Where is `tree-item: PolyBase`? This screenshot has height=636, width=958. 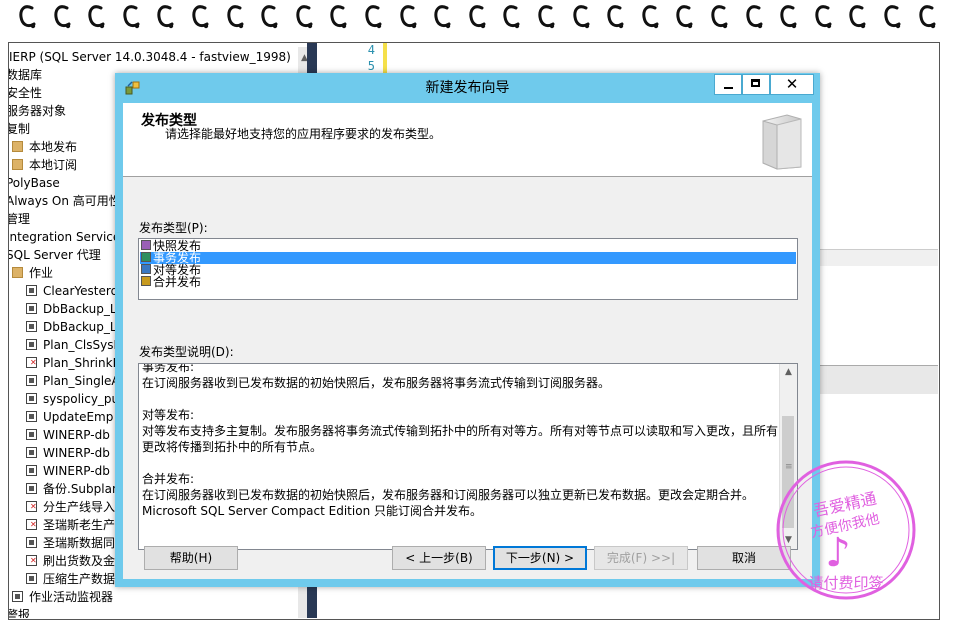
tree-item: PolyBase is located at coordinates (34, 183).